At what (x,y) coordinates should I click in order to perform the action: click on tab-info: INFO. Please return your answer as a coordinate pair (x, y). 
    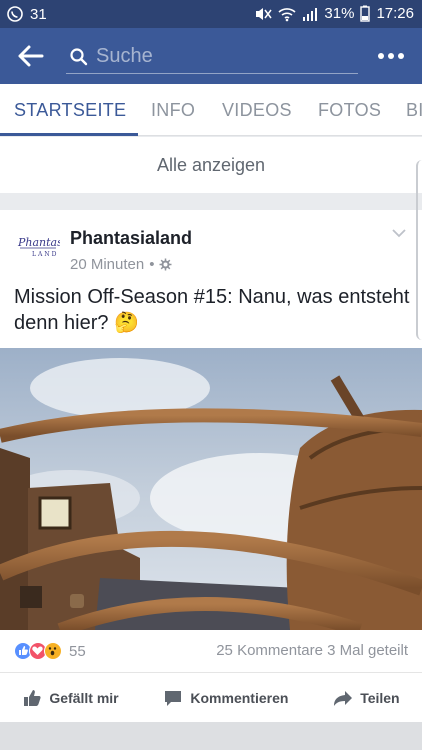
    Looking at the image, I should click on (173, 109).